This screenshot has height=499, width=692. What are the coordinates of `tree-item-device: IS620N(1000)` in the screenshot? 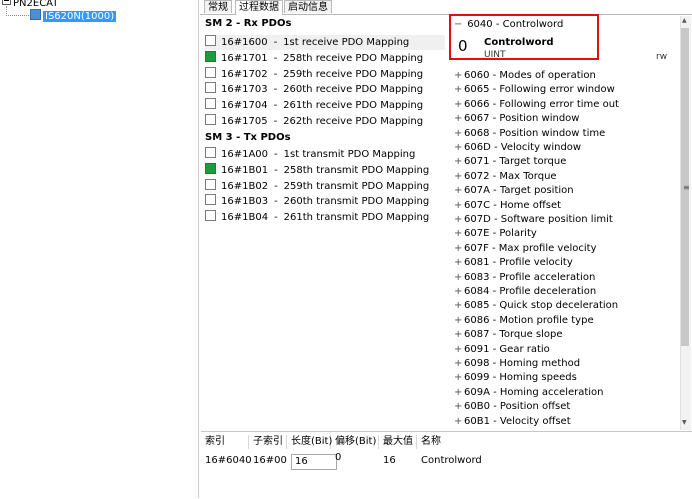 It's located at (73, 15).